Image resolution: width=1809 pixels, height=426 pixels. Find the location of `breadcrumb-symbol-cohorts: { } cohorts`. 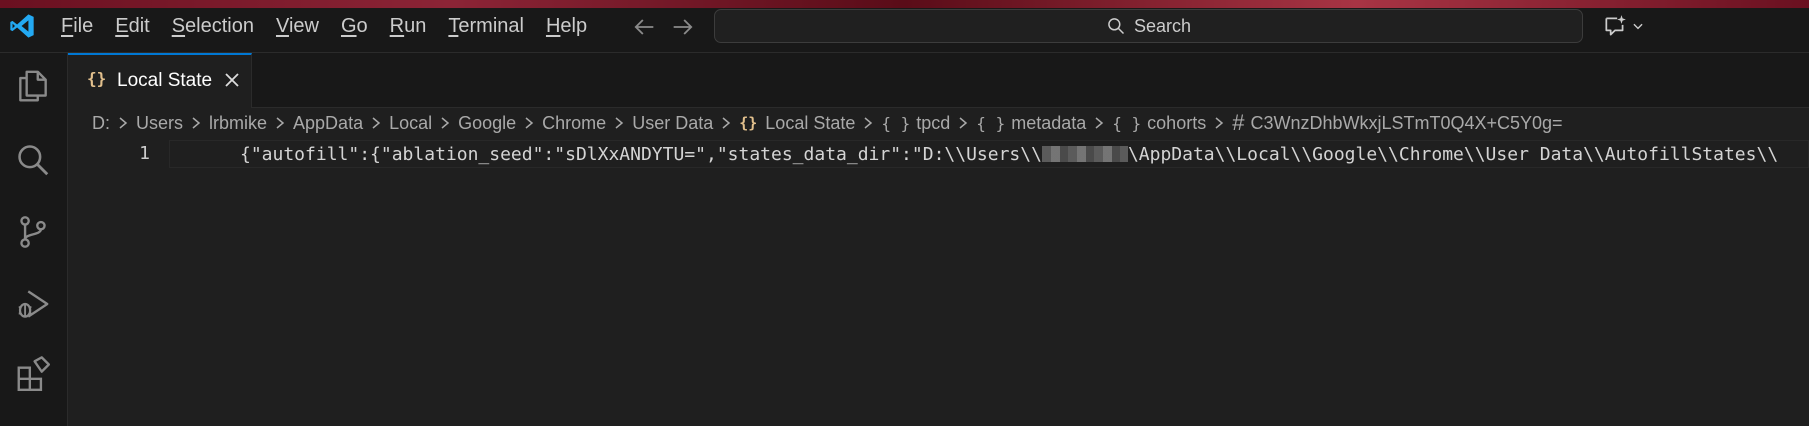

breadcrumb-symbol-cohorts: { } cohorts is located at coordinates (1159, 123).